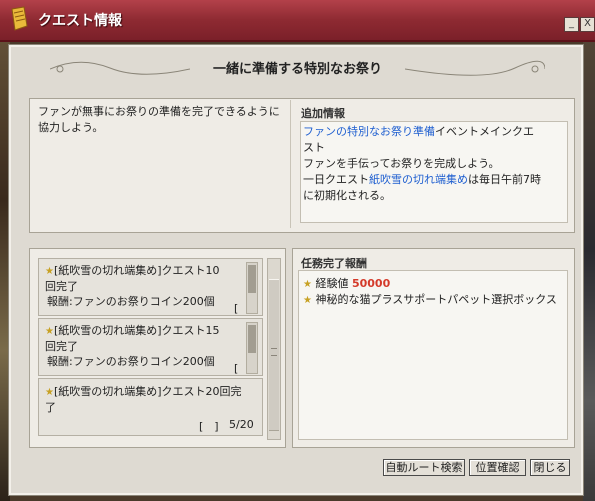  I want to click on daily-quest-name: 紙吹雪の切れ端集め, so click(418, 179).